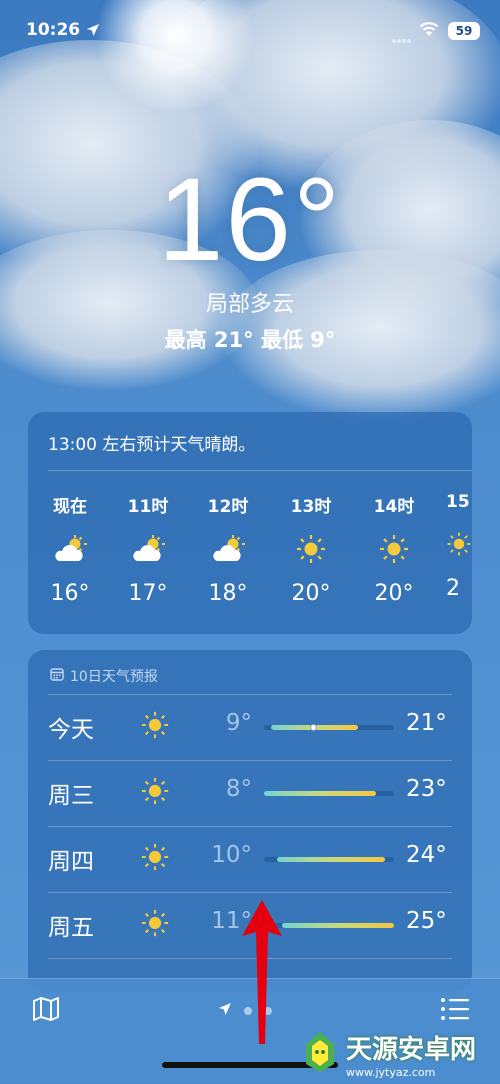  What do you see at coordinates (429, 31) in the screenshot?
I see `wifi-icon` at bounding box center [429, 31].